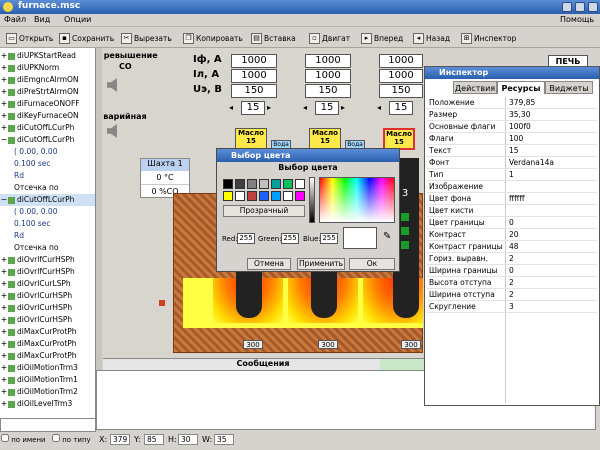  I want to click on tree-item: + diOilMotionTrm1, so click(47, 380).